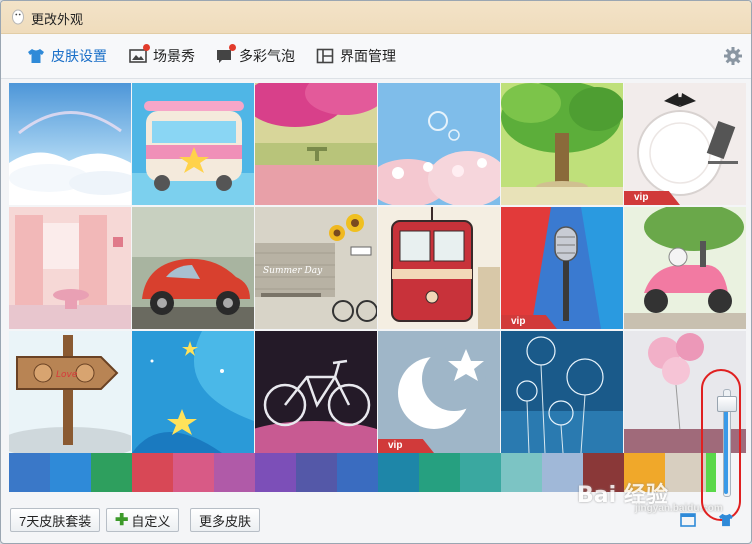 This screenshot has width=752, height=544. I want to click on skin-moon-star, so click(439, 392).